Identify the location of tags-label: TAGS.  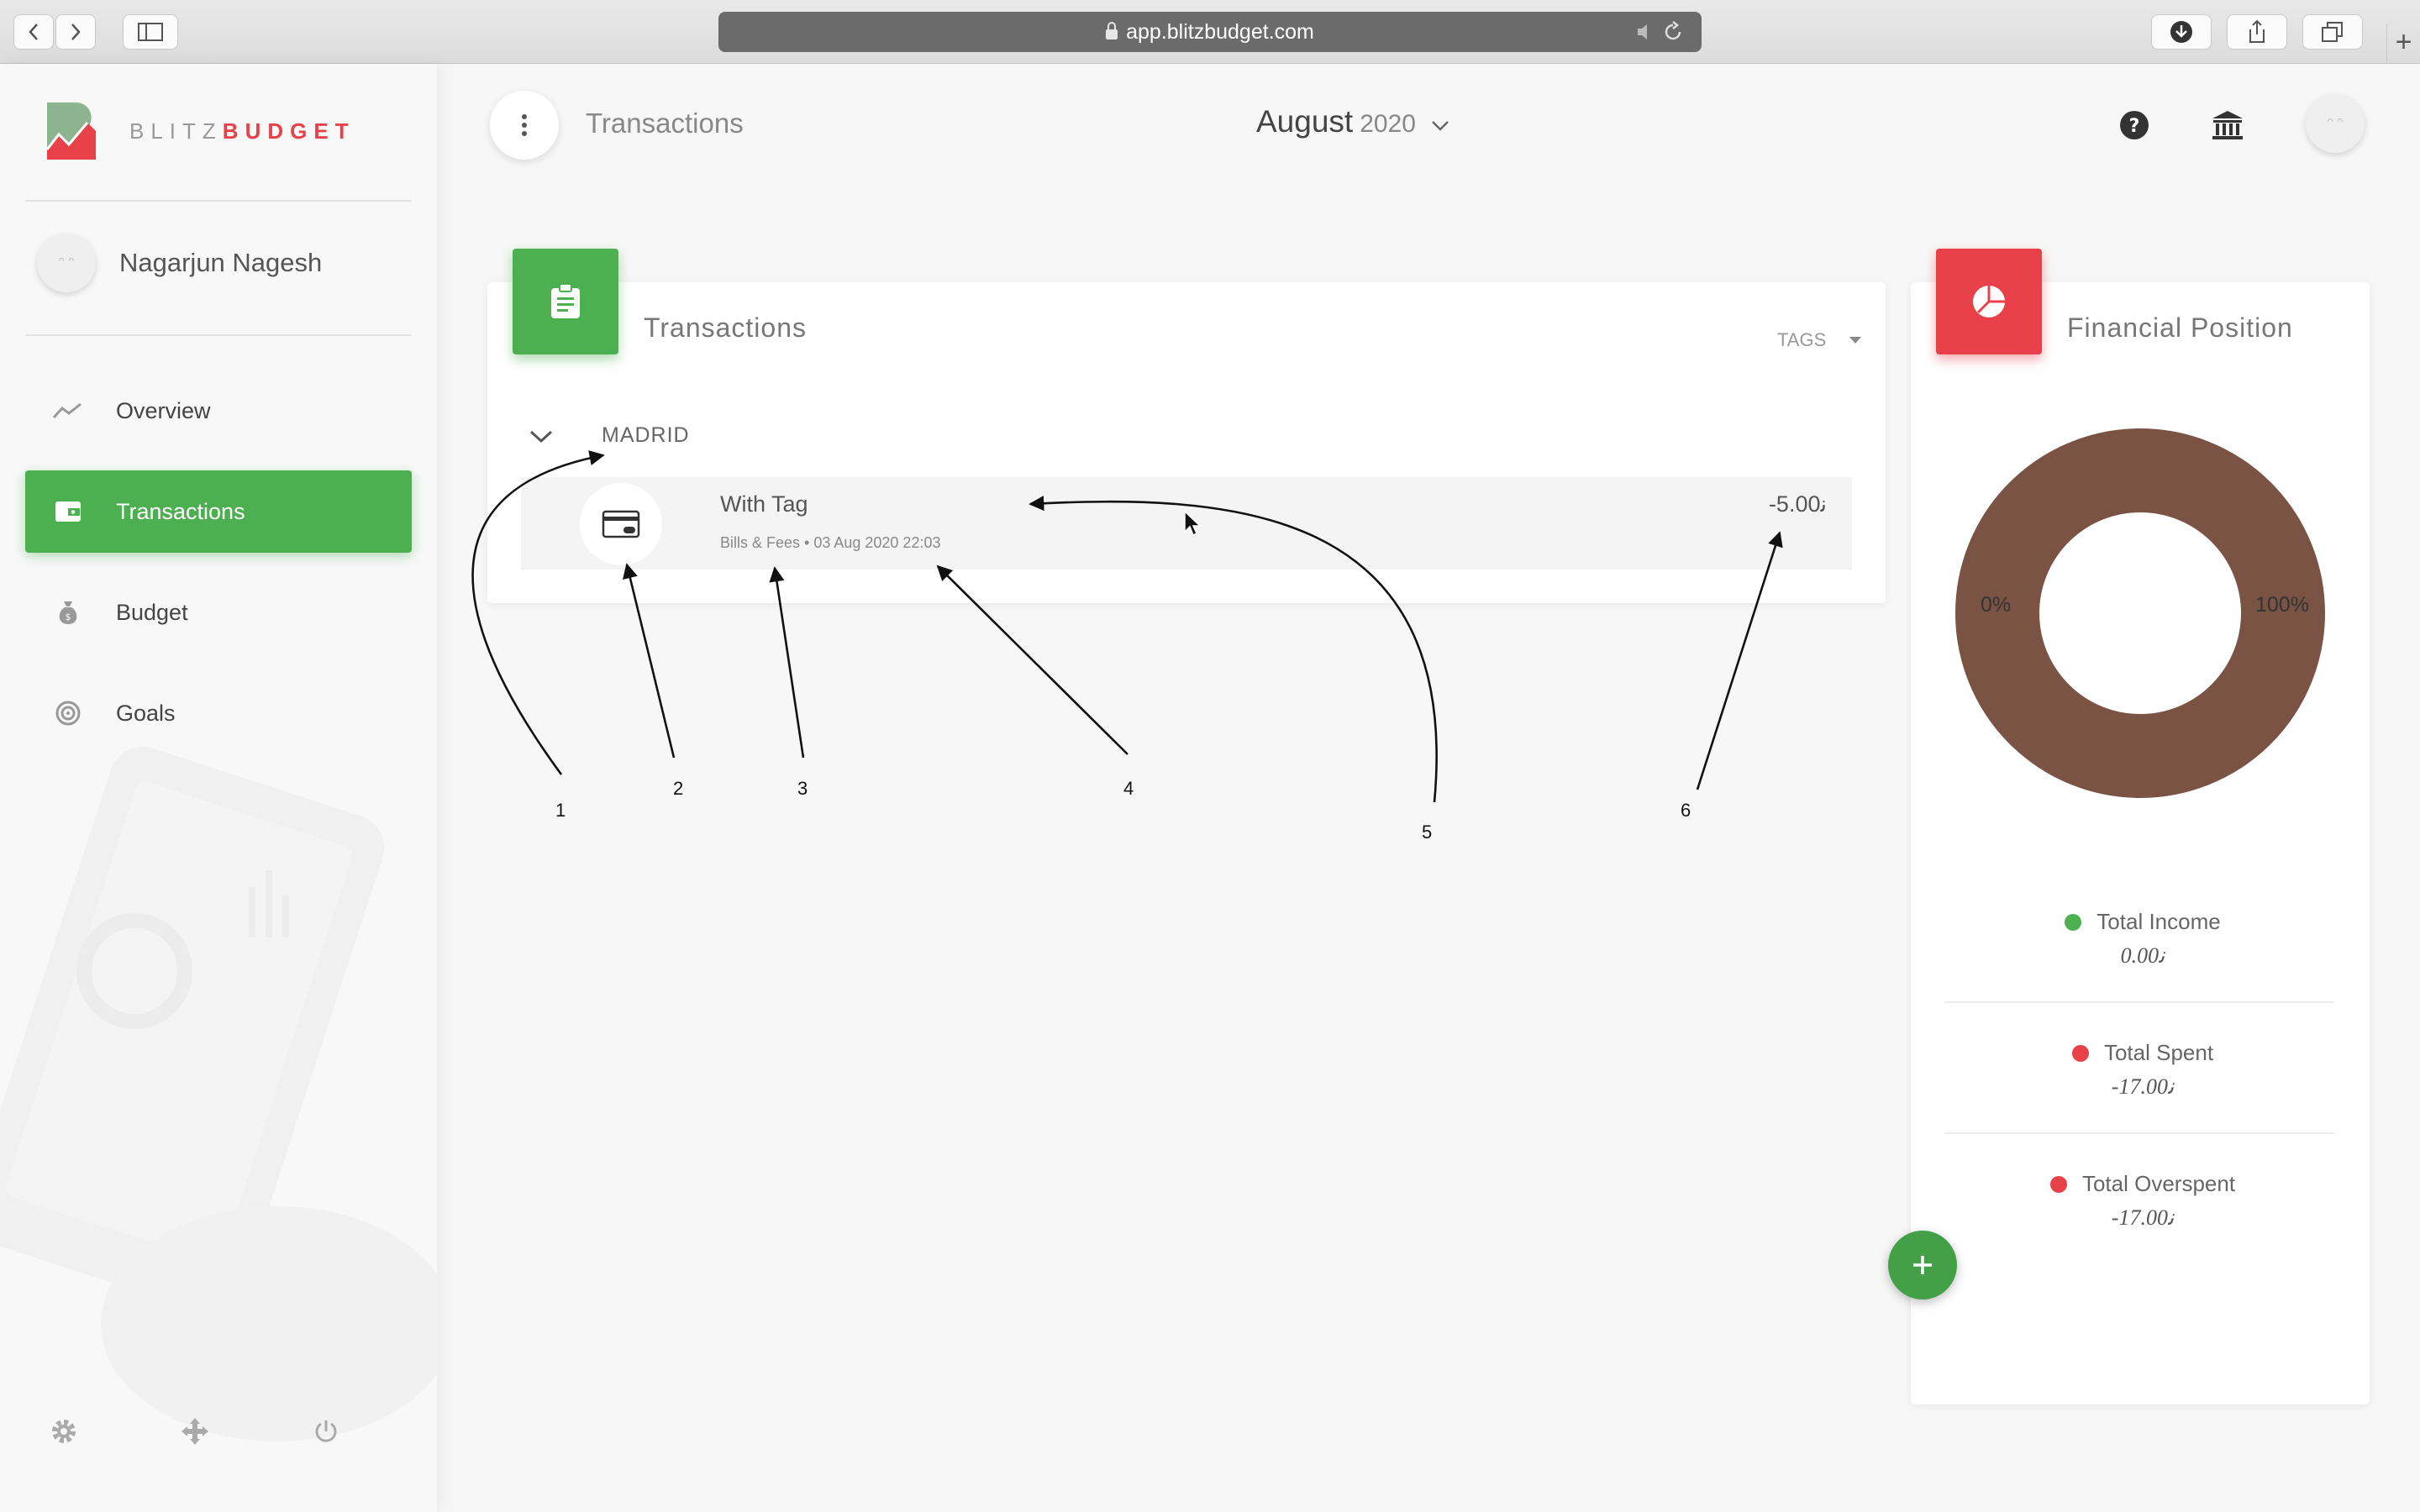
(1802, 339).